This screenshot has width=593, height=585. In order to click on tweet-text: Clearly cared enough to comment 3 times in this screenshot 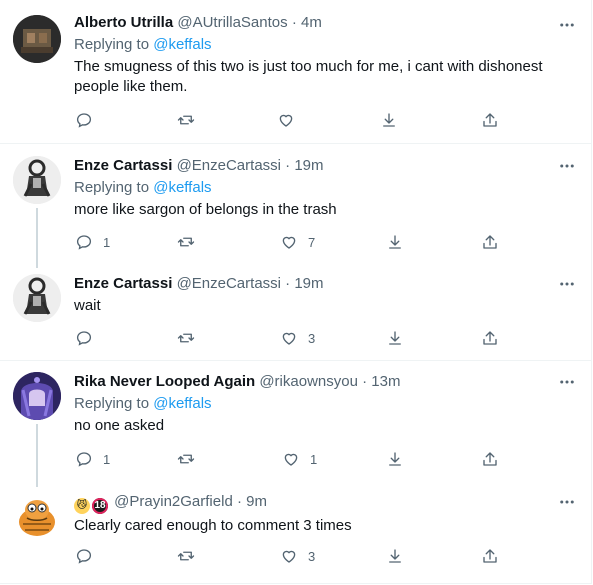, I will do `click(213, 525)`.